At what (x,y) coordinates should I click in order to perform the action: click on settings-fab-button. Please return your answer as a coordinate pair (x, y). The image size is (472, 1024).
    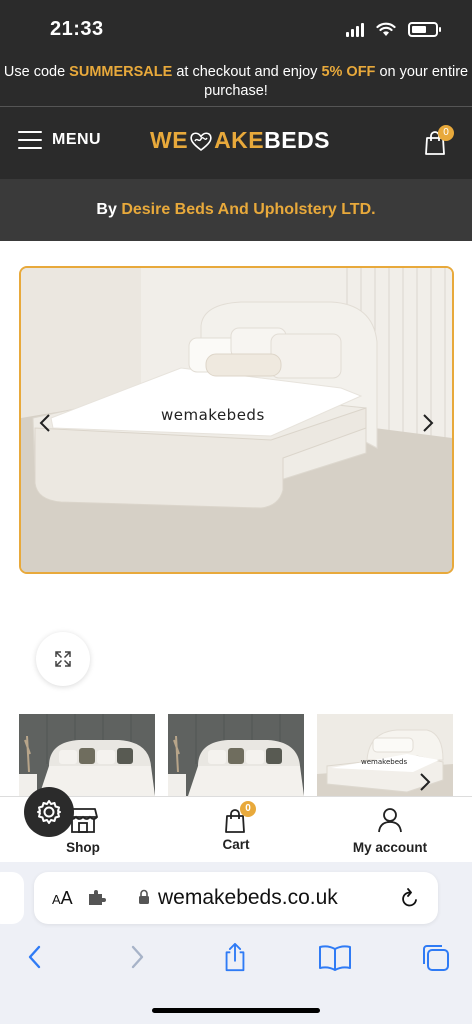
    Looking at the image, I should click on (49, 812).